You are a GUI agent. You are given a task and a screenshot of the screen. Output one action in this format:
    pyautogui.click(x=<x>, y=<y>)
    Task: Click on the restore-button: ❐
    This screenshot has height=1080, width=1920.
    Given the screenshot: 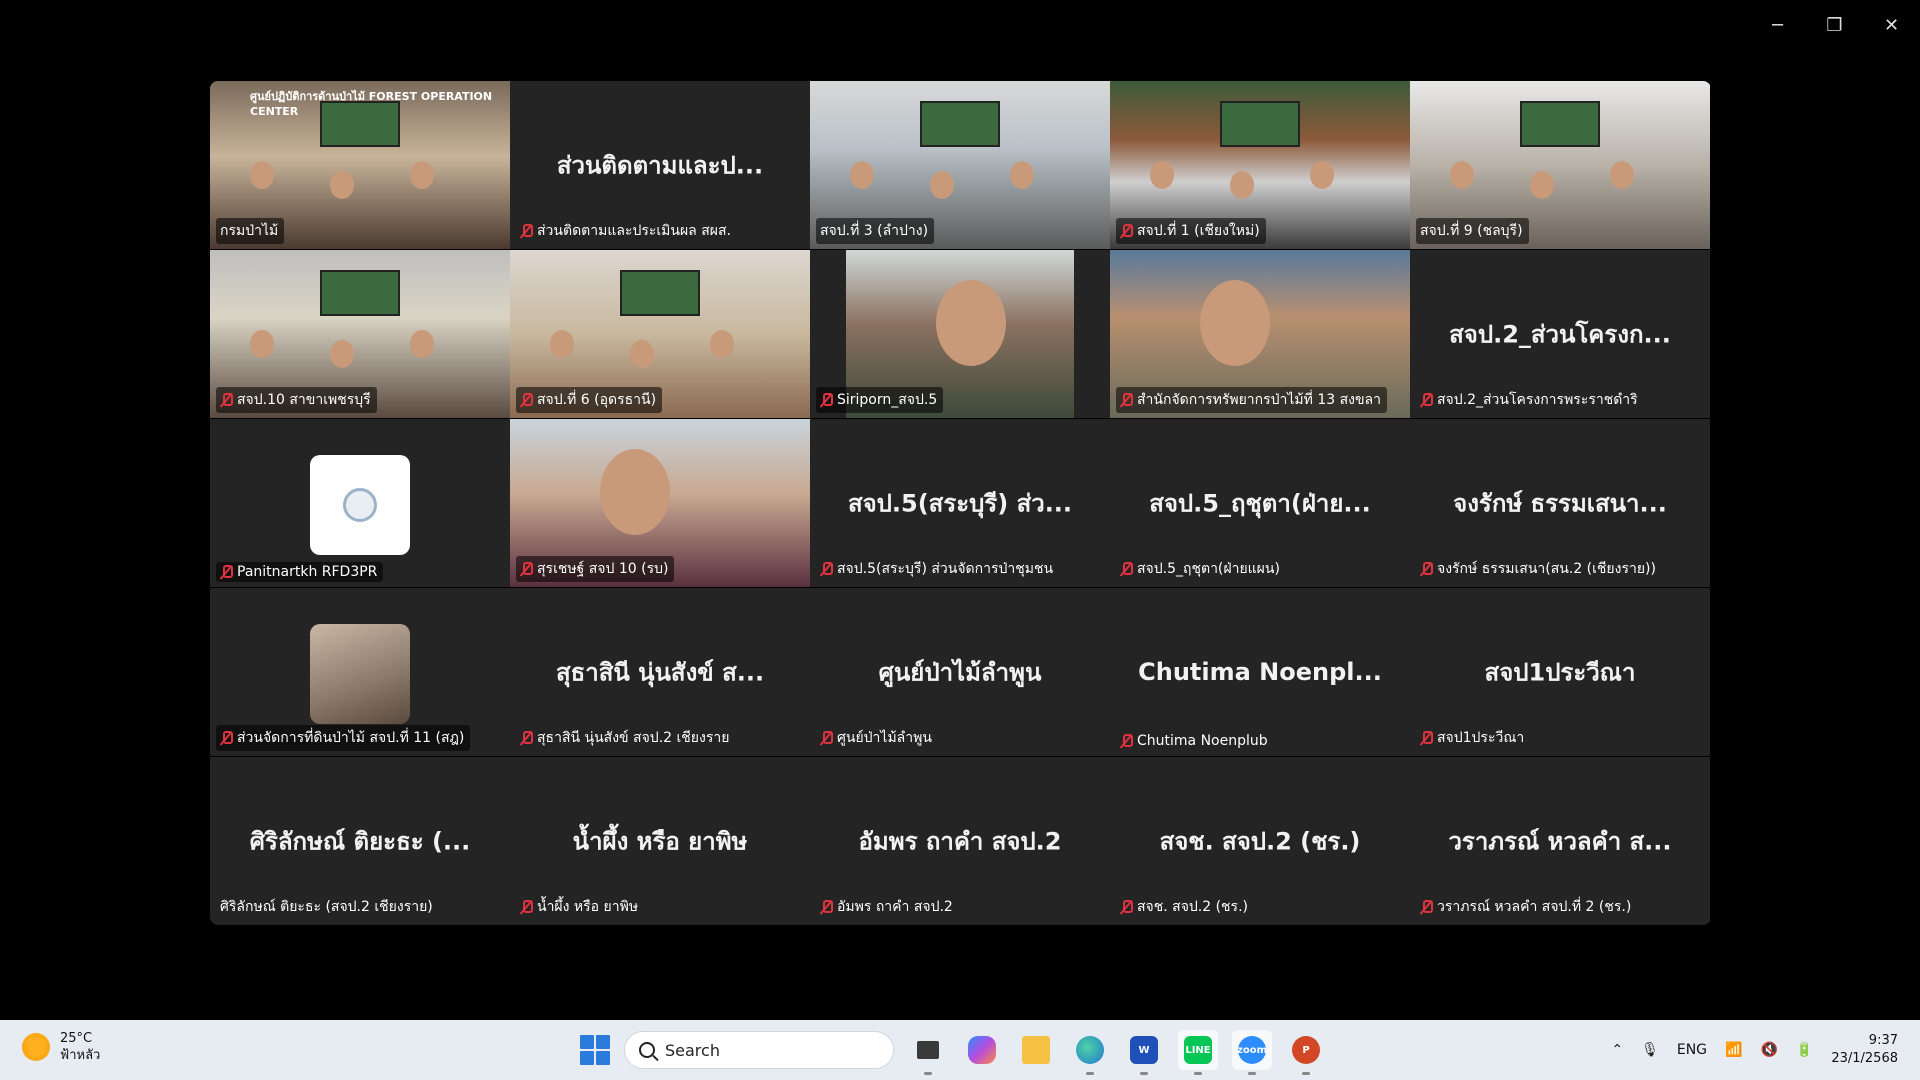 What is the action you would take?
    pyautogui.click(x=1834, y=25)
    